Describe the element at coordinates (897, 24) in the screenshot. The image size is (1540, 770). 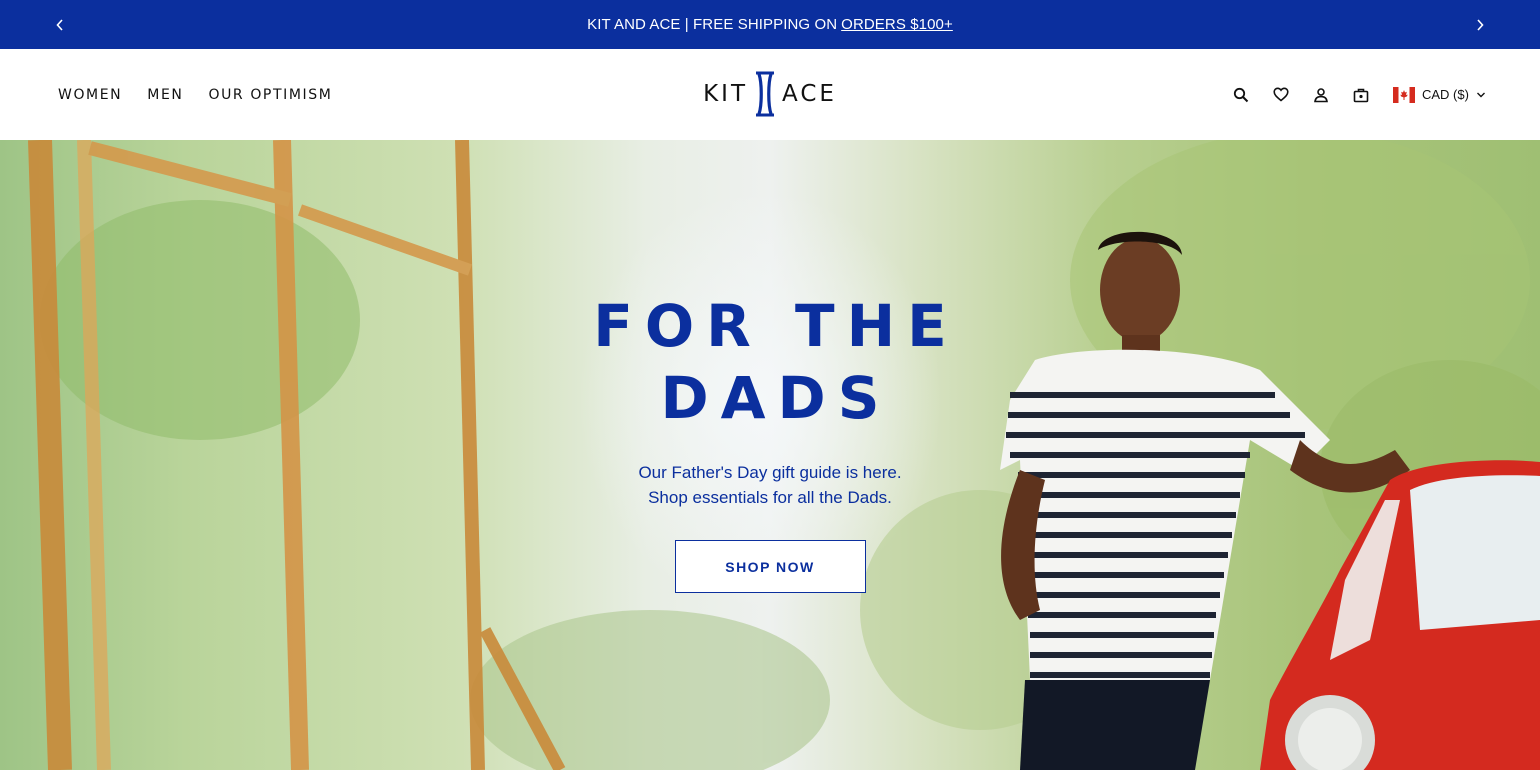
I see `announcement-link: ORDERS $100+` at that location.